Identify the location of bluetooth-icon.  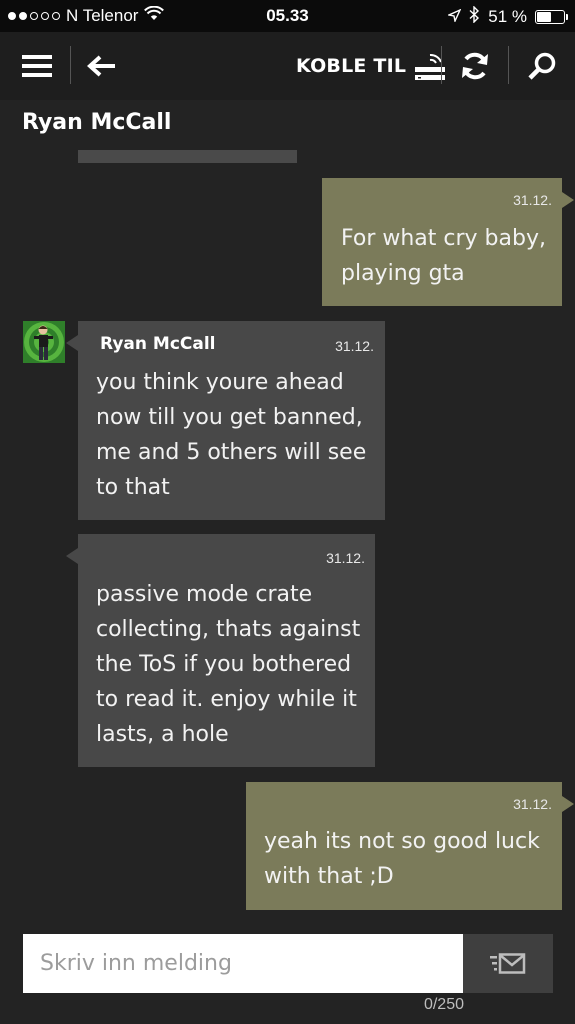
(474, 16).